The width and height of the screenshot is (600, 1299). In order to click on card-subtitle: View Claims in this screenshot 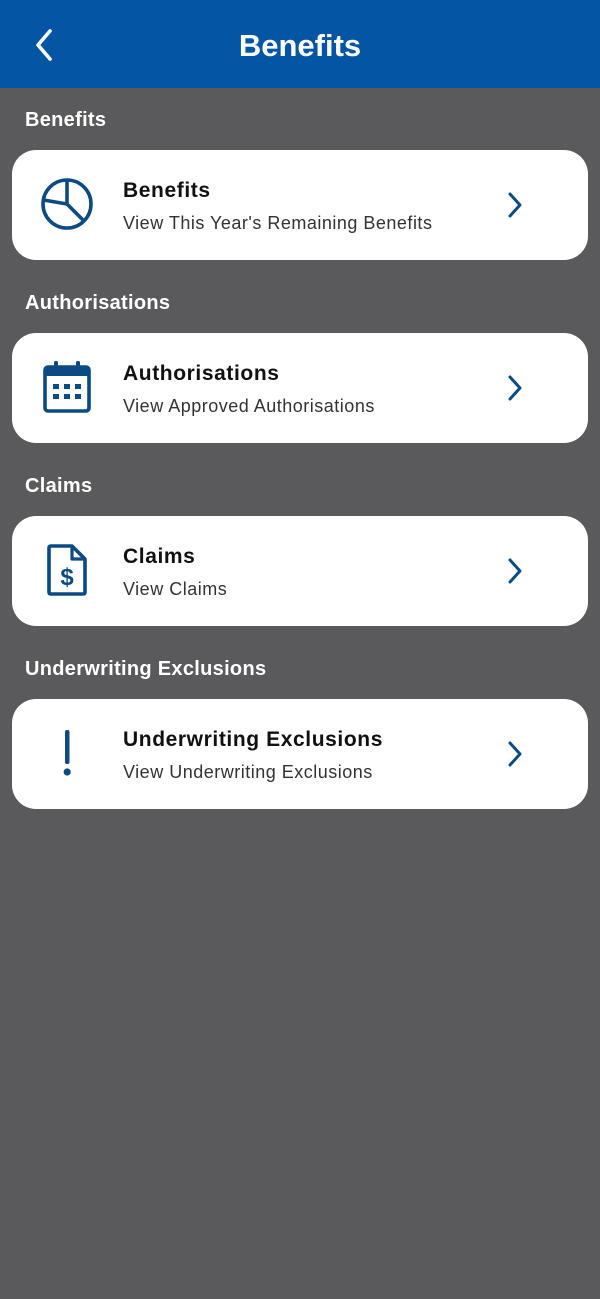, I will do `click(175, 589)`.